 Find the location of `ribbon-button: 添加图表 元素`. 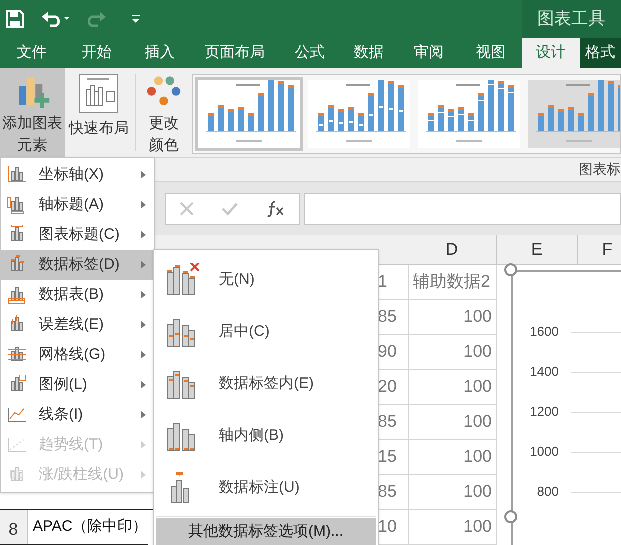

ribbon-button: 添加图表 元素 is located at coordinates (32, 112).